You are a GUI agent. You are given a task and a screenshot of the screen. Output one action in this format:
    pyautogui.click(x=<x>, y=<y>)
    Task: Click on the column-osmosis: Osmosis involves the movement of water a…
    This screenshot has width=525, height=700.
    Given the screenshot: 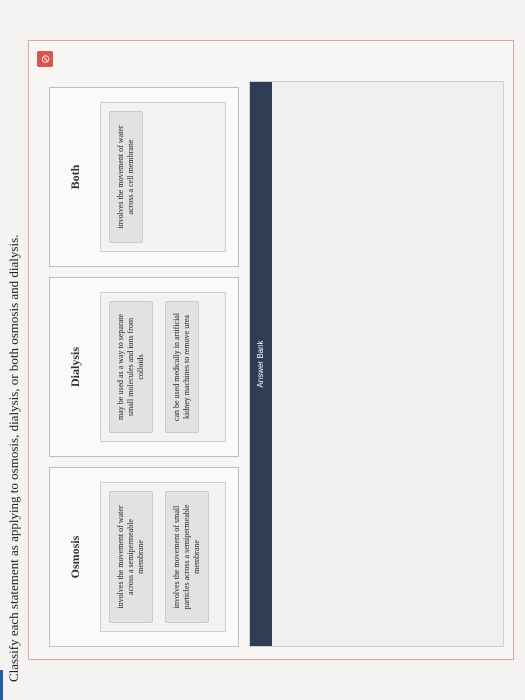 What is the action you would take?
    pyautogui.click(x=144, y=557)
    